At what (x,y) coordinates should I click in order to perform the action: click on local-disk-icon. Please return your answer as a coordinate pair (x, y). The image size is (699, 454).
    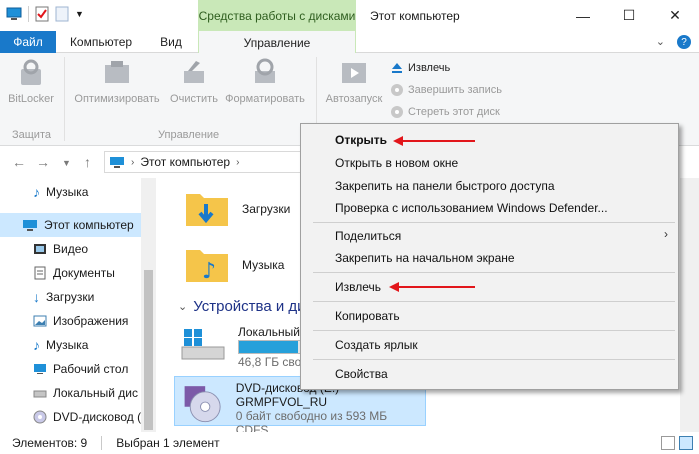
    Looking at the image, I should click on (203, 344).